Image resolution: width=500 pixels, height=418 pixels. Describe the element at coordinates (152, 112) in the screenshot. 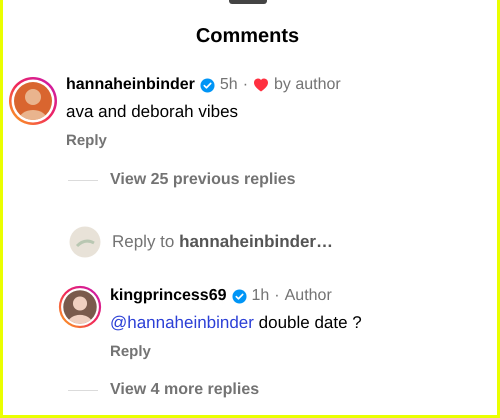

I see `comment-text: ava and deborah vibes` at that location.